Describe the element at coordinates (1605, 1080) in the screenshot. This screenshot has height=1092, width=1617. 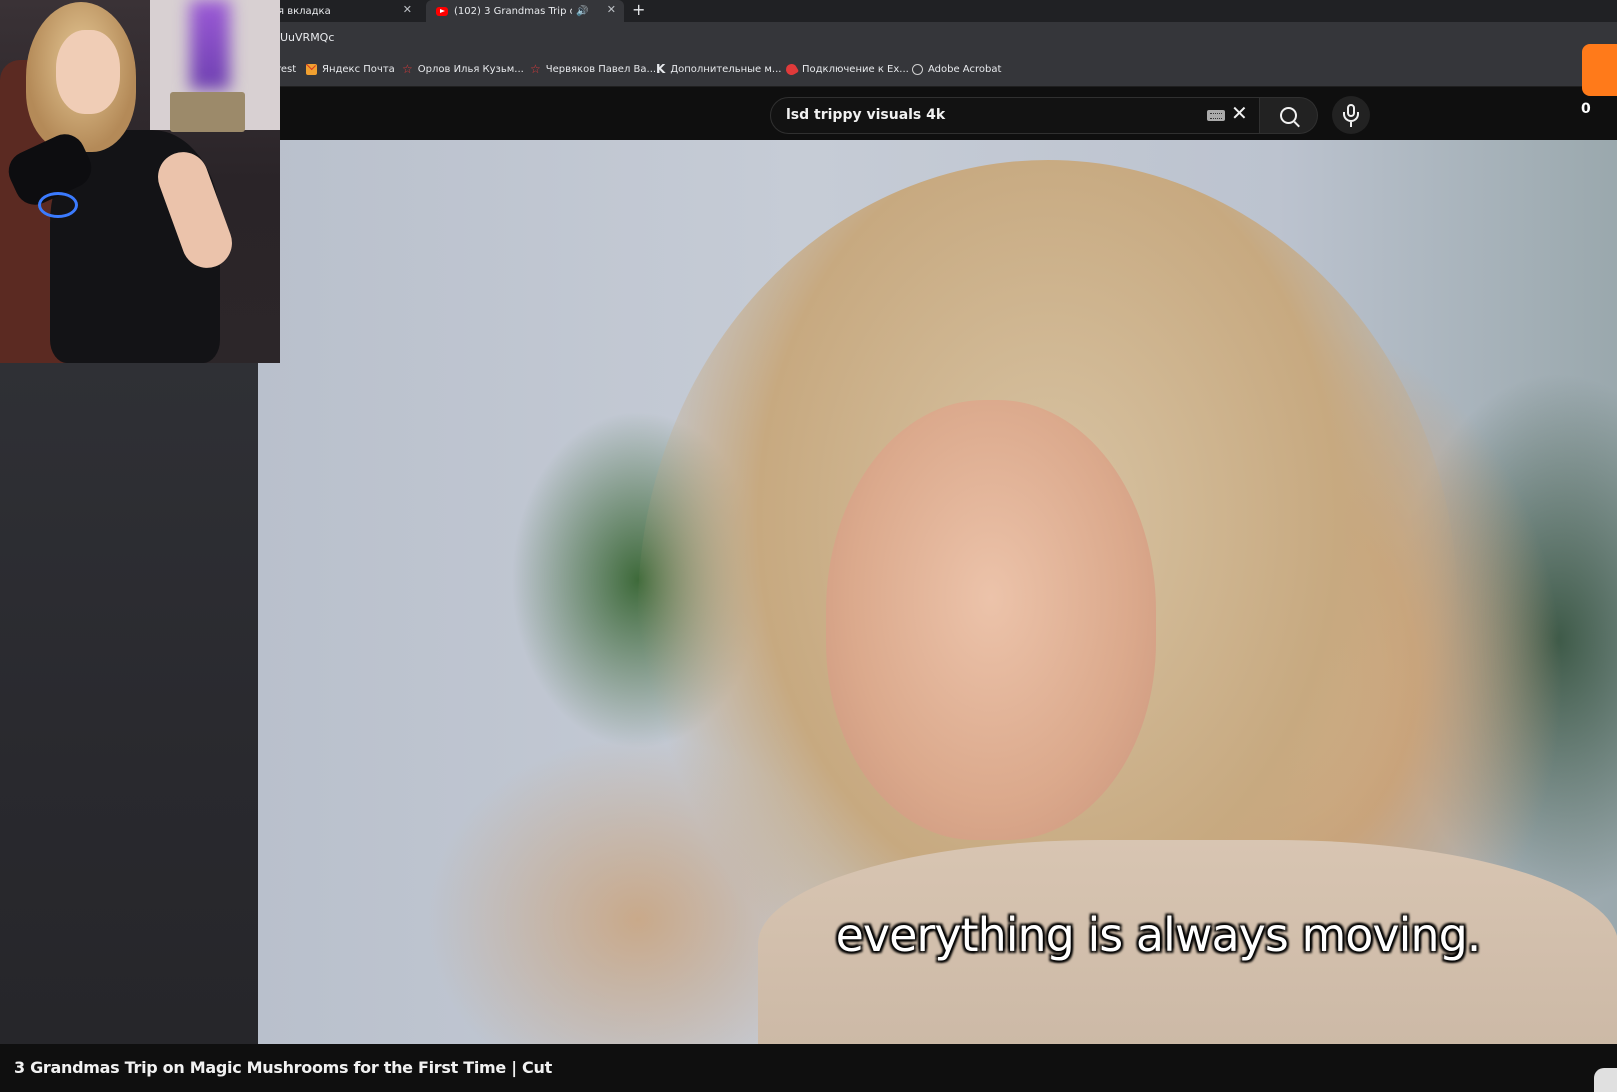
I see `corner-button` at that location.